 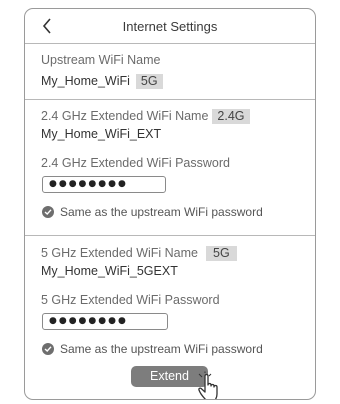 What do you see at coordinates (161, 349) in the screenshot?
I see `band5-same-password-label: Same as the upstream WiFi password` at bounding box center [161, 349].